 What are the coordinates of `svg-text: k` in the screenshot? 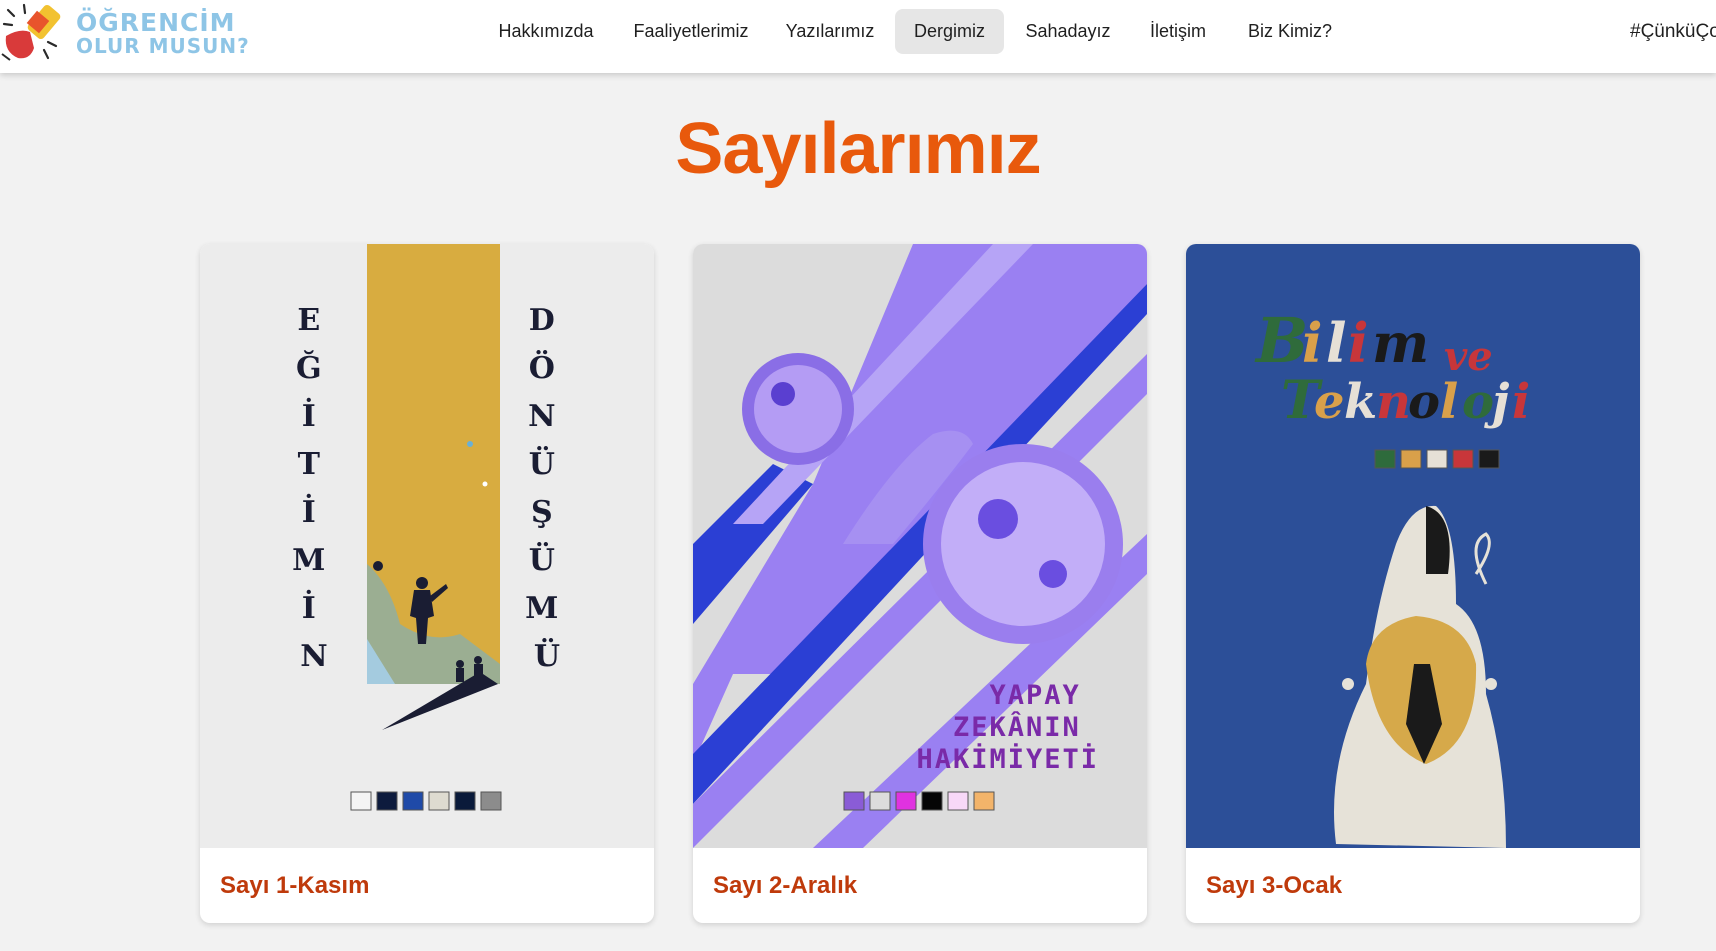 It's located at (1360, 402).